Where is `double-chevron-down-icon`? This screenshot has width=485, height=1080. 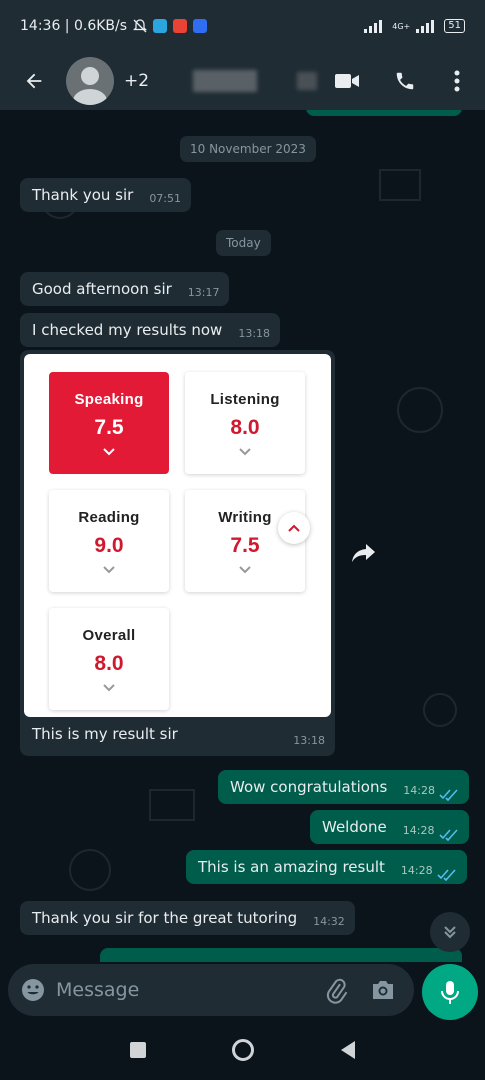 double-chevron-down-icon is located at coordinates (450, 932).